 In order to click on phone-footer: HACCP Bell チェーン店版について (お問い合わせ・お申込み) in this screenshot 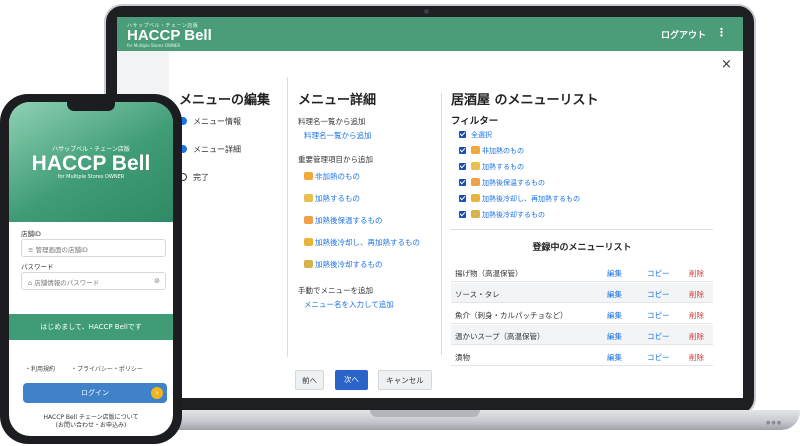, I will do `click(91, 422)`.